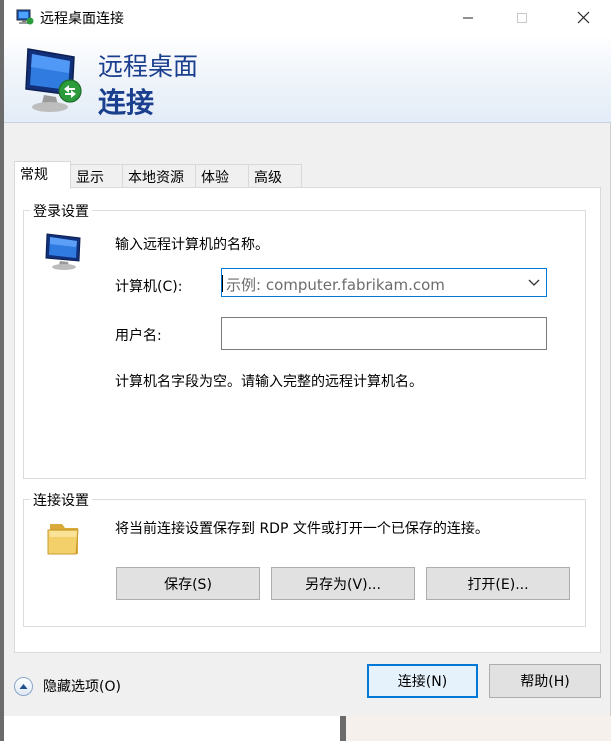  What do you see at coordinates (61, 211) in the screenshot?
I see `login-settings-title: 登录设置` at bounding box center [61, 211].